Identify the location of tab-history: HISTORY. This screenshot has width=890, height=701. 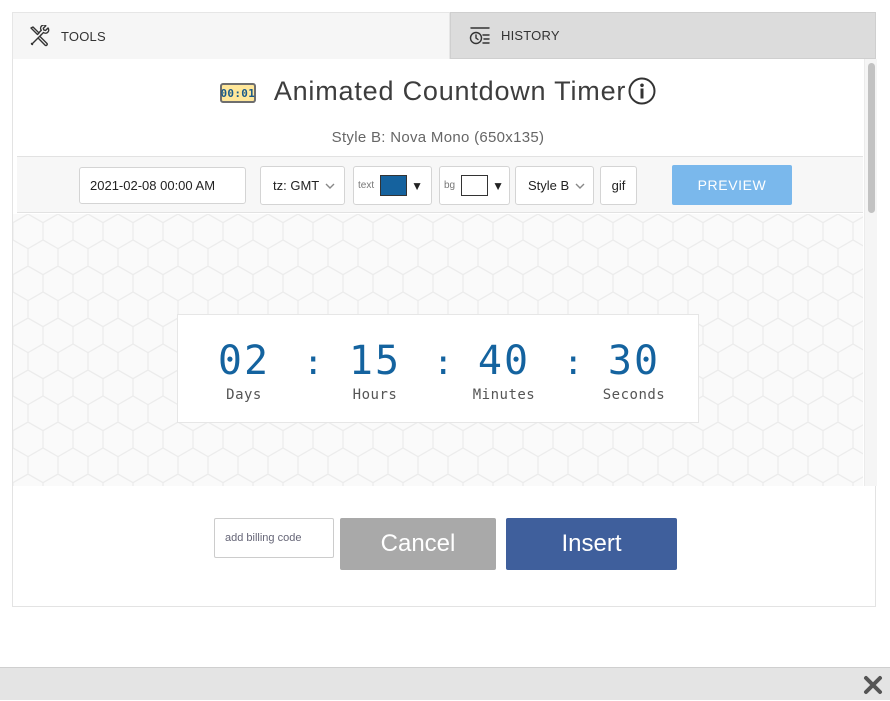
(663, 35).